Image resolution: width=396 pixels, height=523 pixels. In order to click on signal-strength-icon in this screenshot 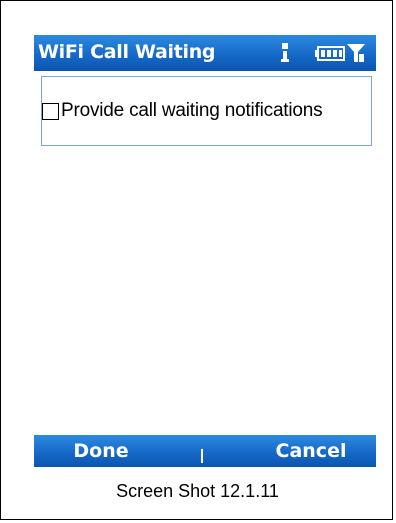, I will do `click(285, 52)`.